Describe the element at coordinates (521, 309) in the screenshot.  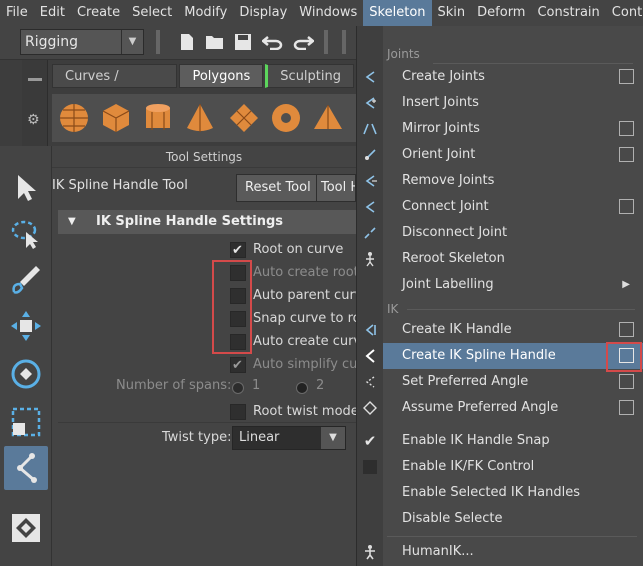
I see `divider` at that location.